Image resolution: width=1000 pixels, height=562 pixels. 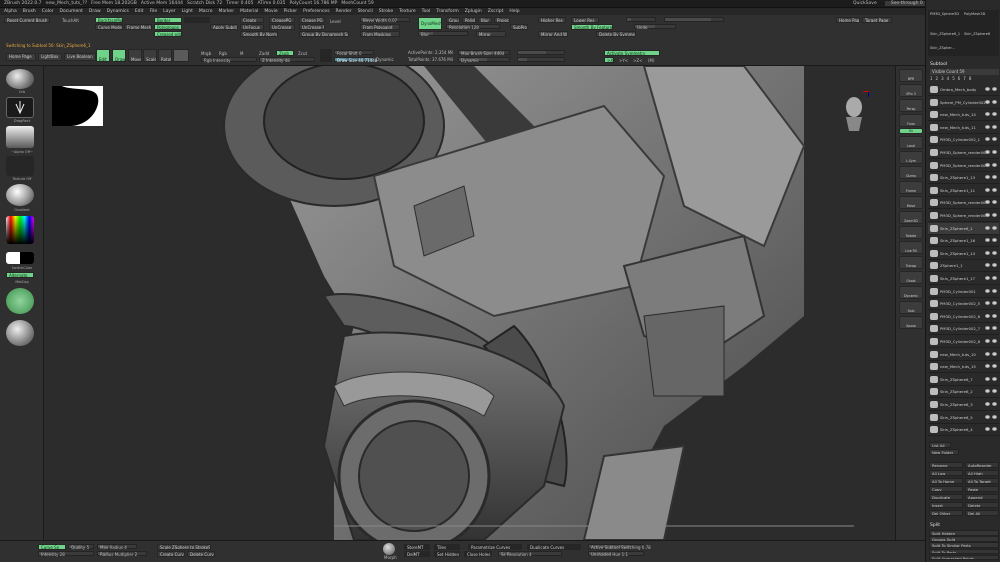 What do you see at coordinates (385, 20) in the screenshot?
I see `bevel-width-slider: Bevel Width 0.07` at bounding box center [385, 20].